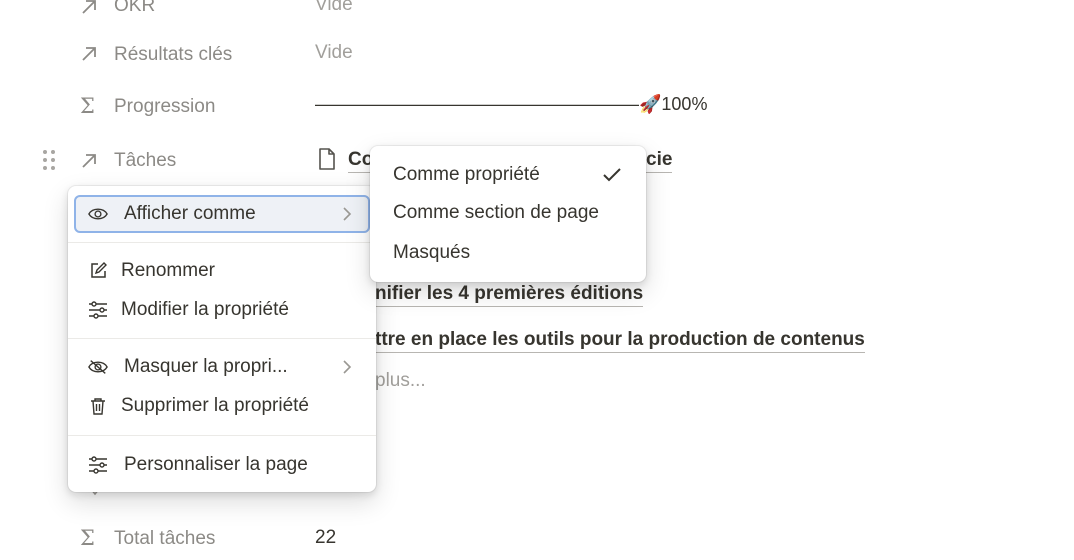  I want to click on property-name: OKR, so click(135, 8).